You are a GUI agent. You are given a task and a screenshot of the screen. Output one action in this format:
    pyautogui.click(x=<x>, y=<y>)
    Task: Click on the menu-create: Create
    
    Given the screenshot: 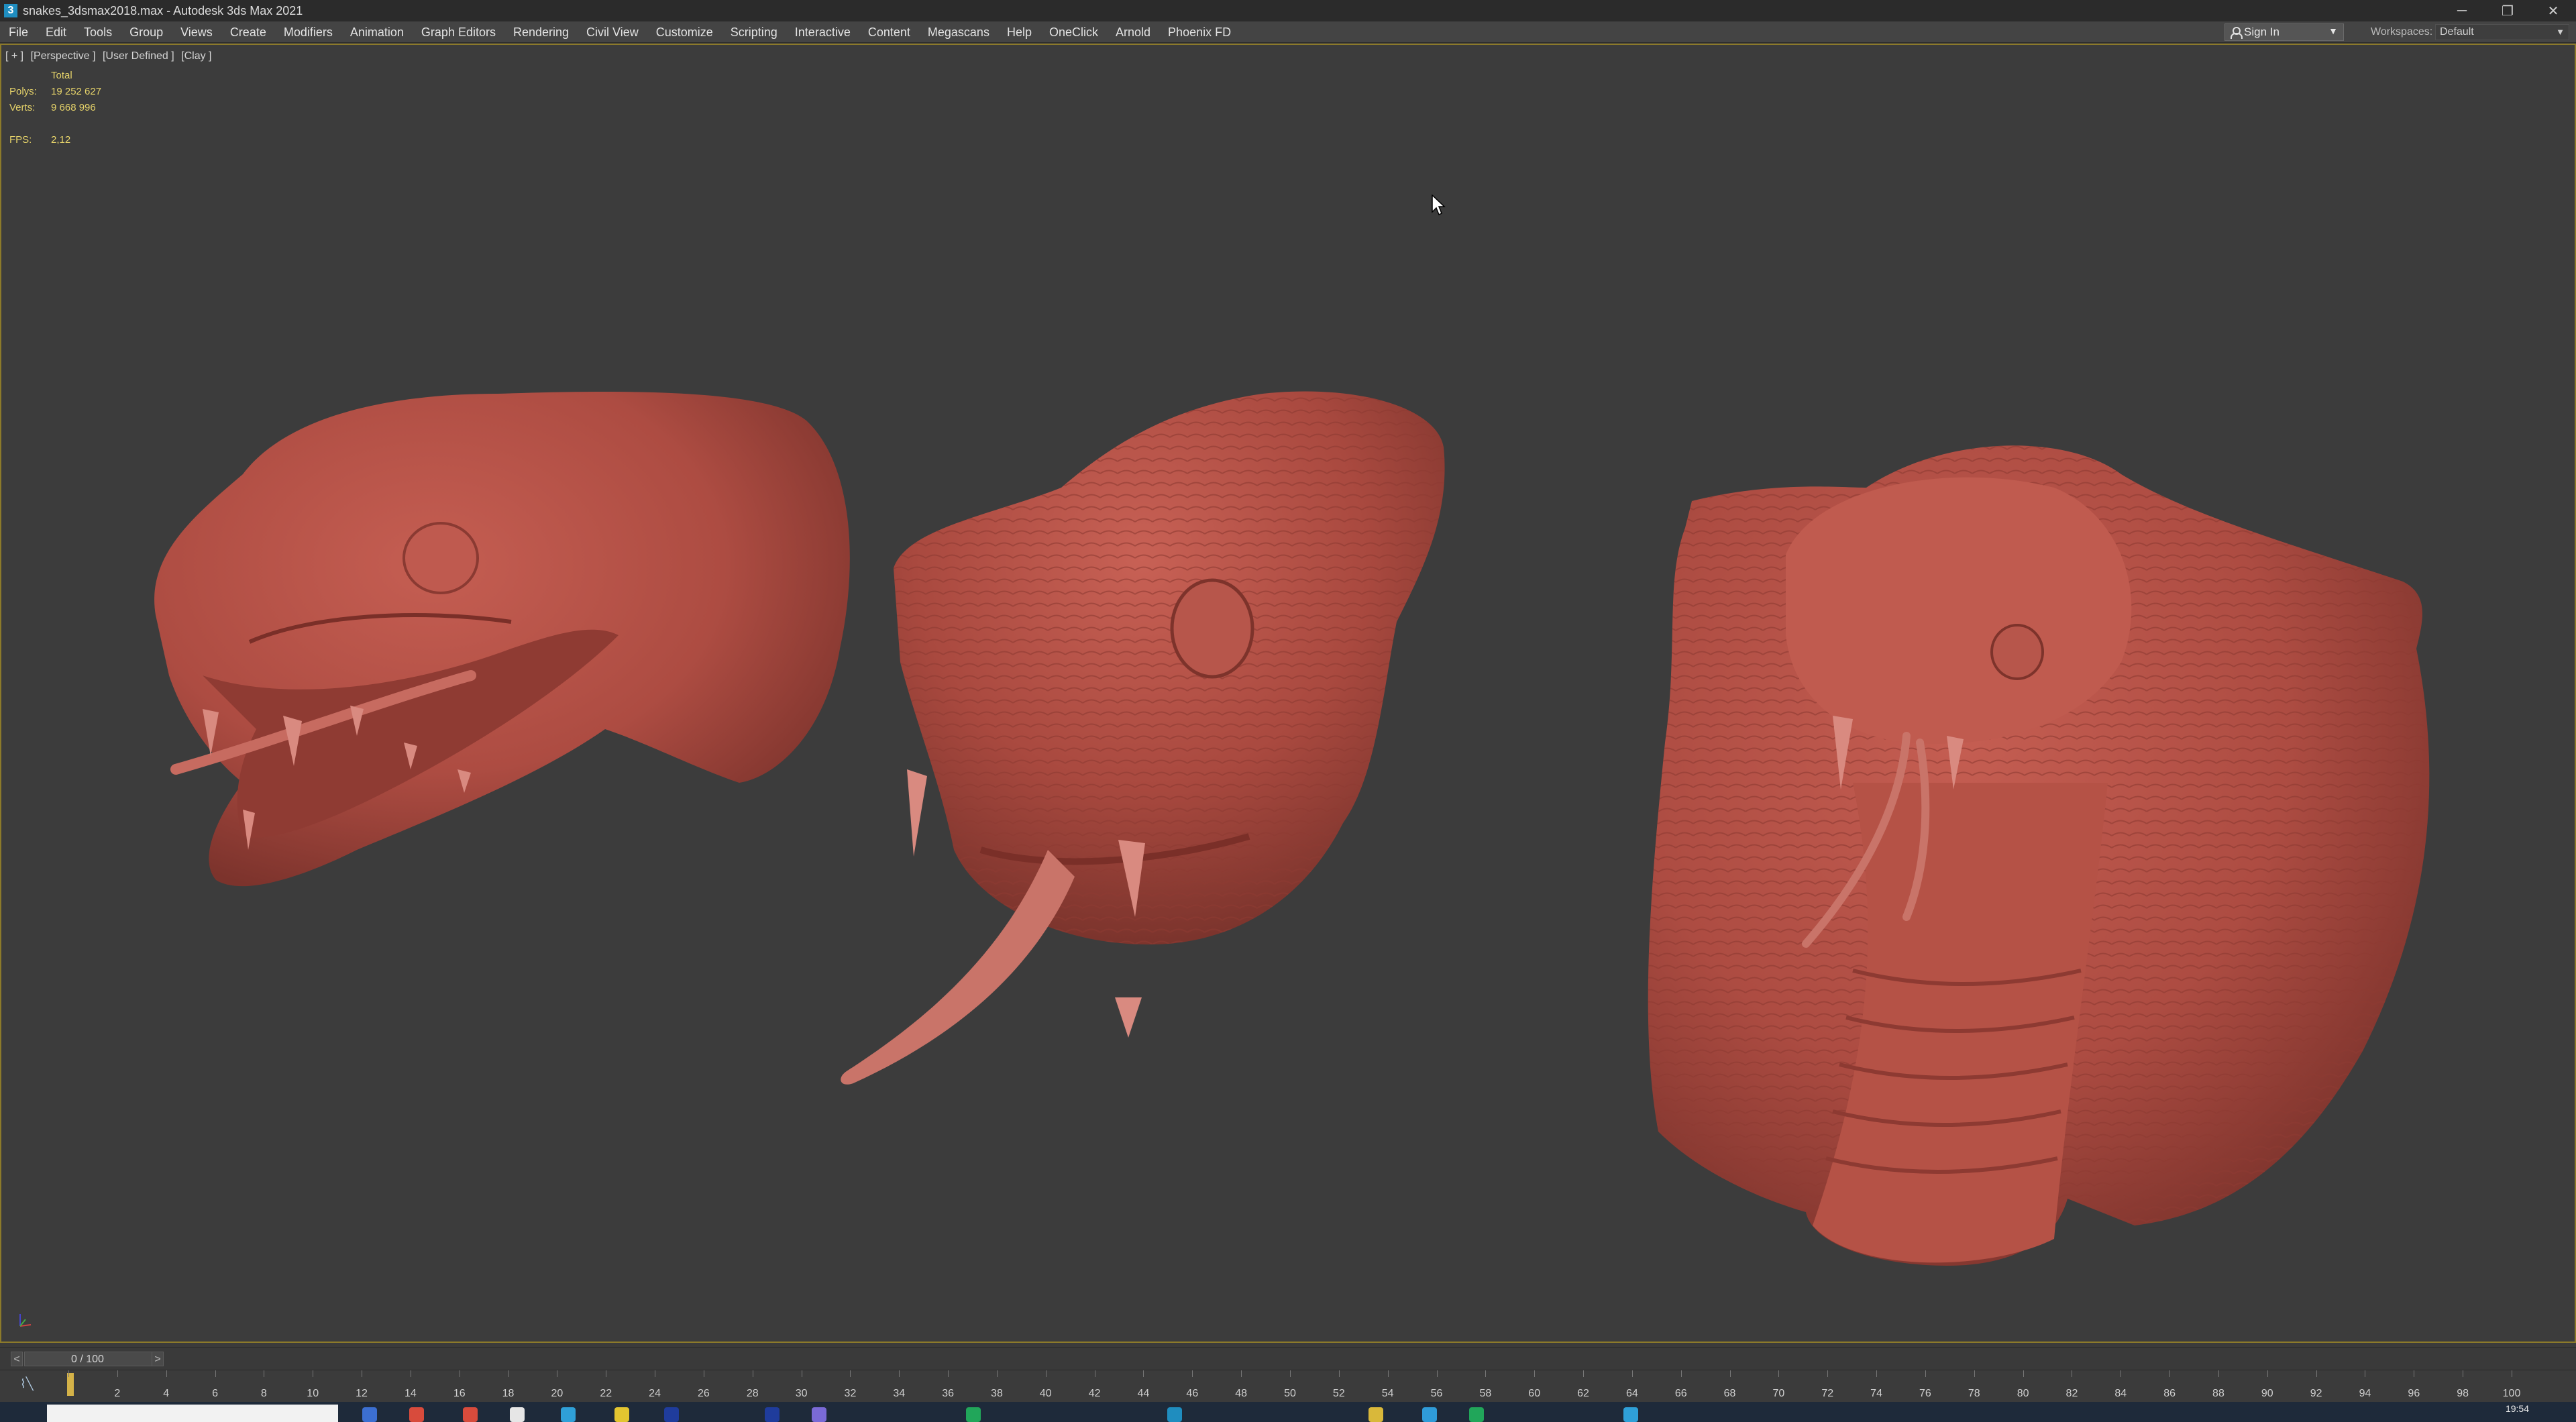 What is the action you would take?
    pyautogui.click(x=248, y=32)
    